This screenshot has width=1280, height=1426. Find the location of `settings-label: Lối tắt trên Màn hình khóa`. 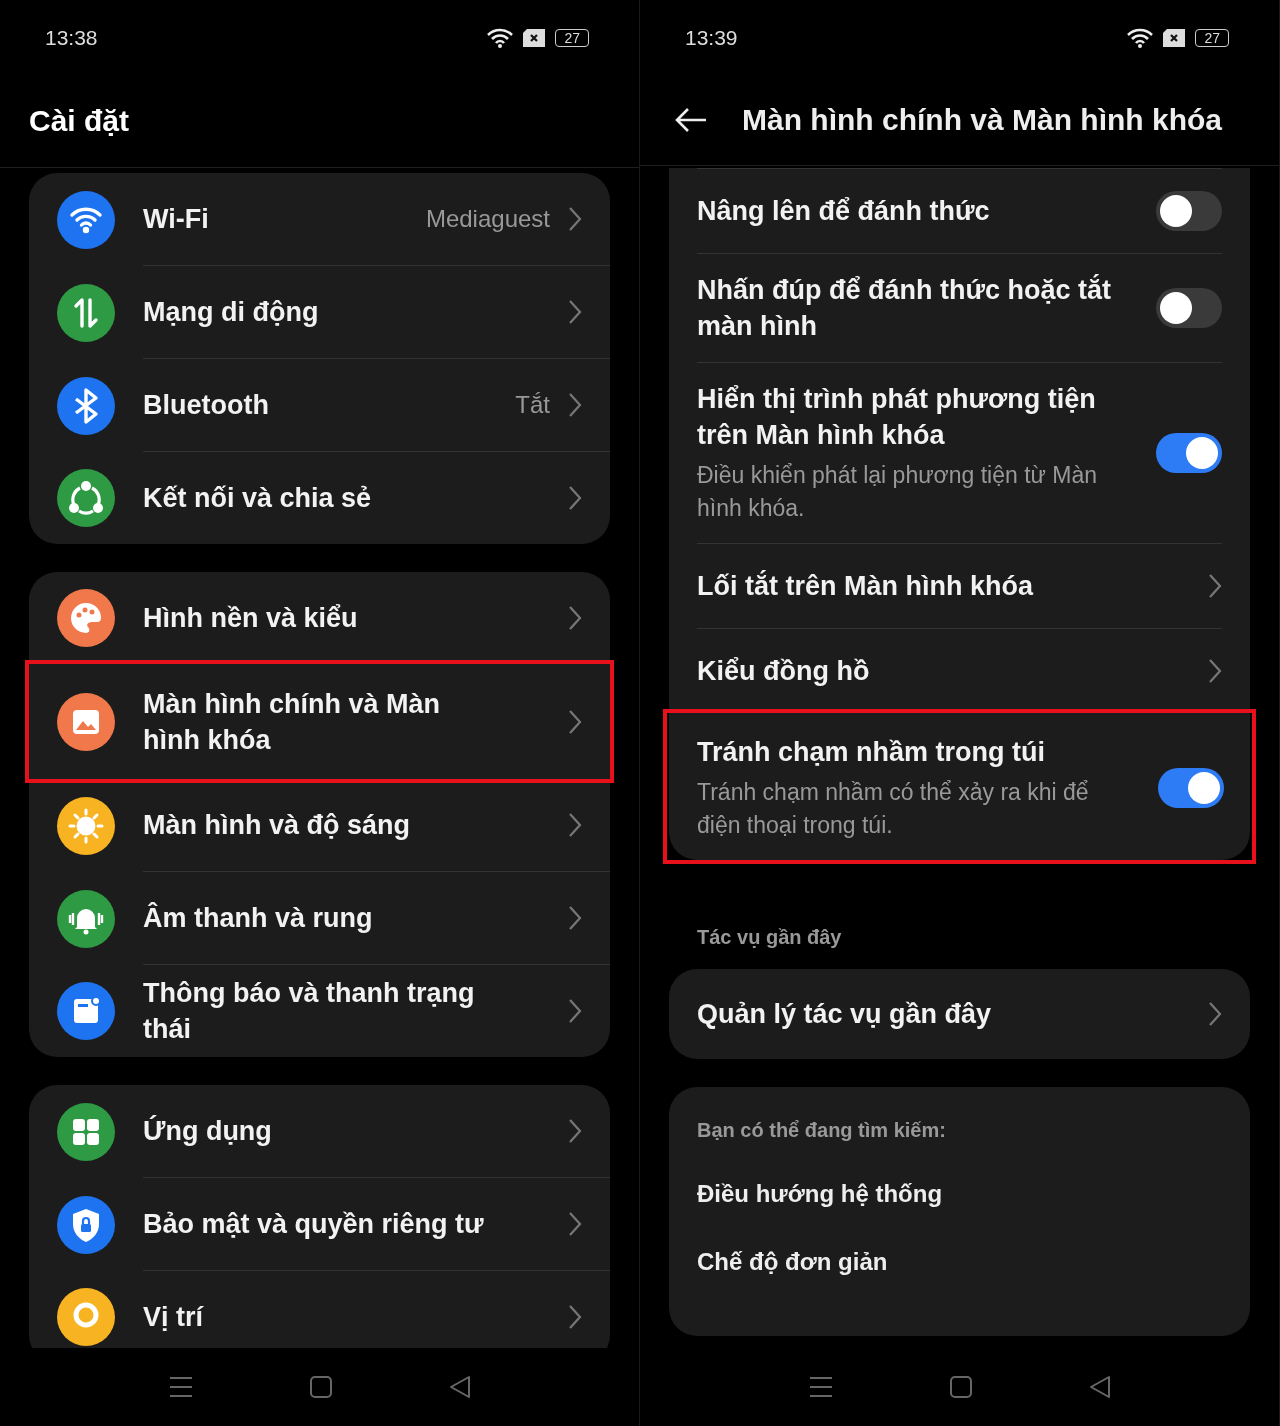

settings-label: Lối tắt trên Màn hình khóa is located at coordinates (866, 586).